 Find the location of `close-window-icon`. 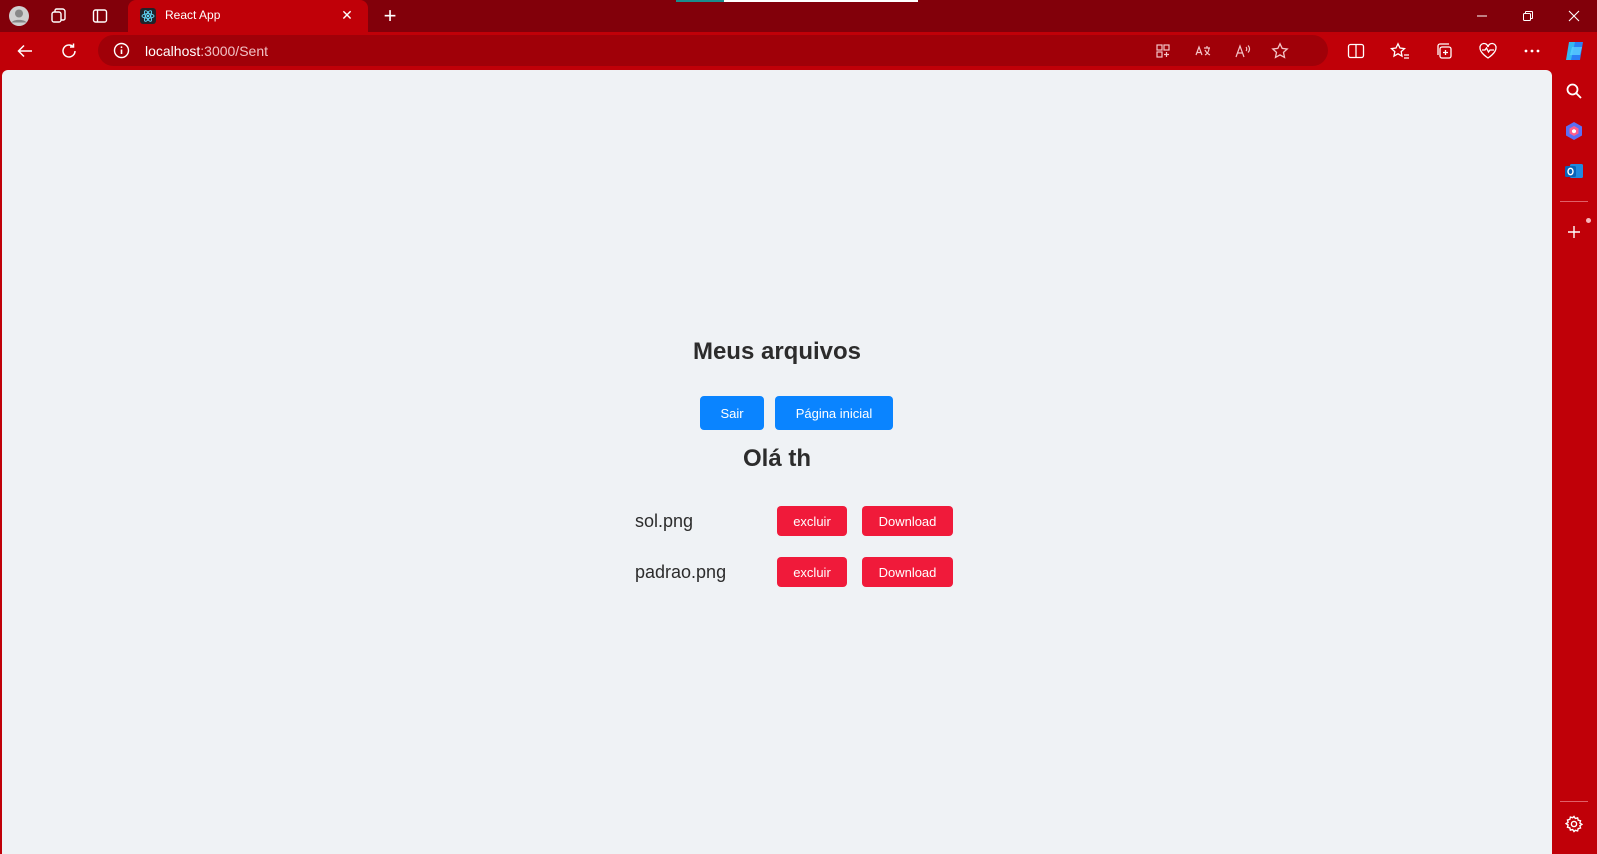

close-window-icon is located at coordinates (1574, 16).